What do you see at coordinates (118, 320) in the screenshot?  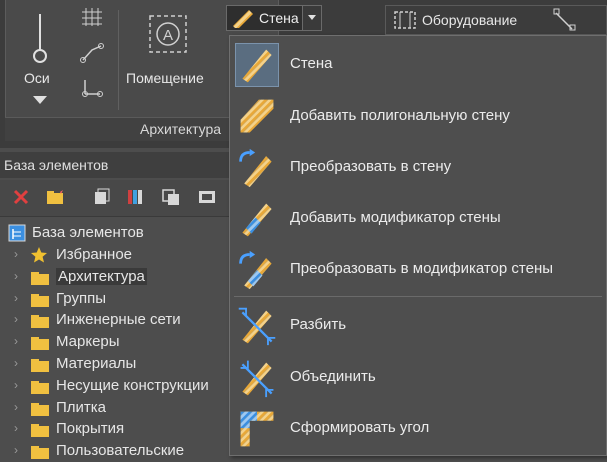 I see `tree-item-label: Инженерные сети` at bounding box center [118, 320].